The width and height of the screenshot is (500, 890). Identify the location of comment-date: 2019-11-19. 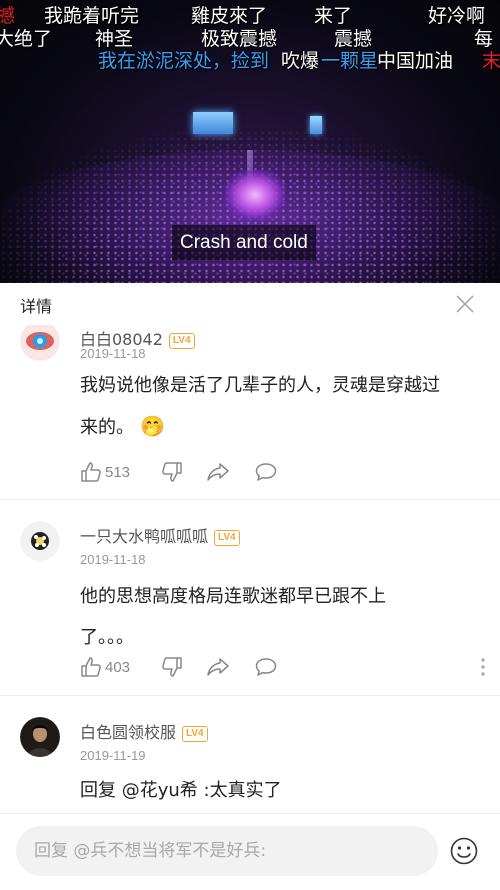
(113, 755).